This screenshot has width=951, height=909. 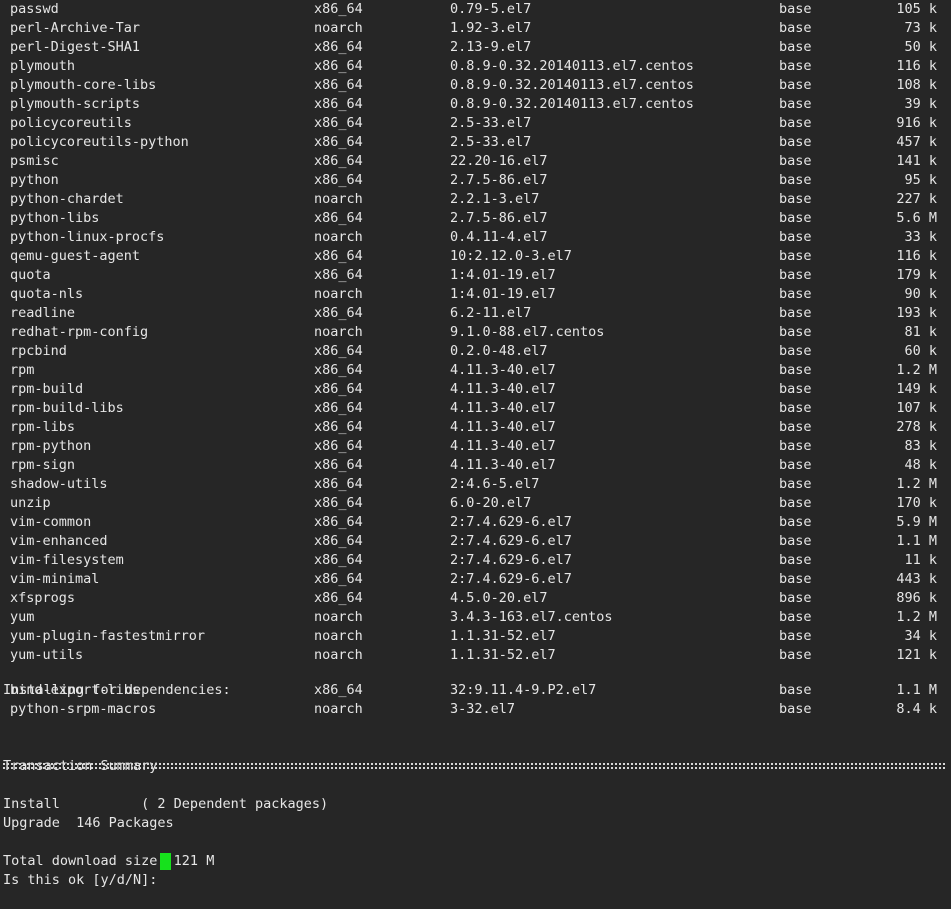 I want to click on package-size: 916 k, so click(x=916, y=123).